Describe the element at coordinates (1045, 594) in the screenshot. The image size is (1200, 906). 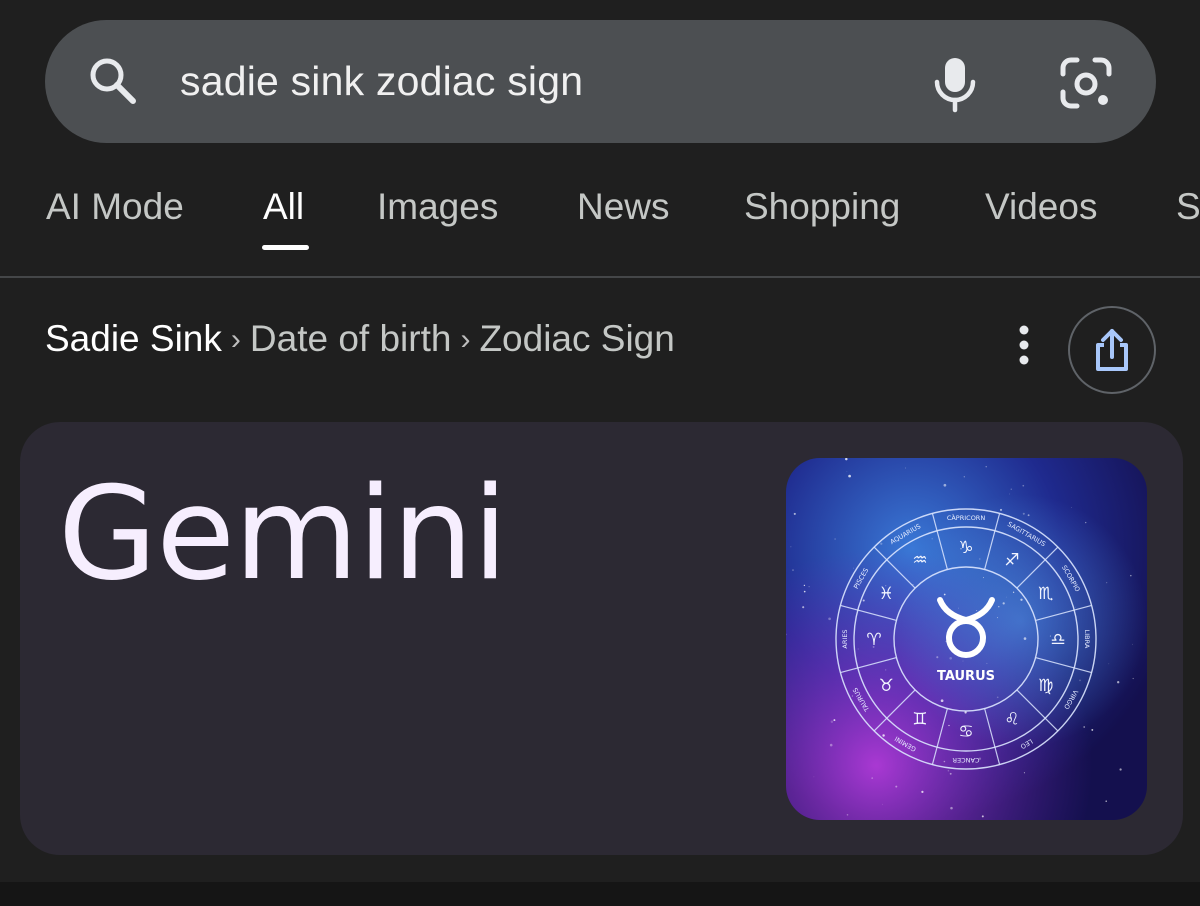
I see `wheel-sign-symbol: ♏` at that location.